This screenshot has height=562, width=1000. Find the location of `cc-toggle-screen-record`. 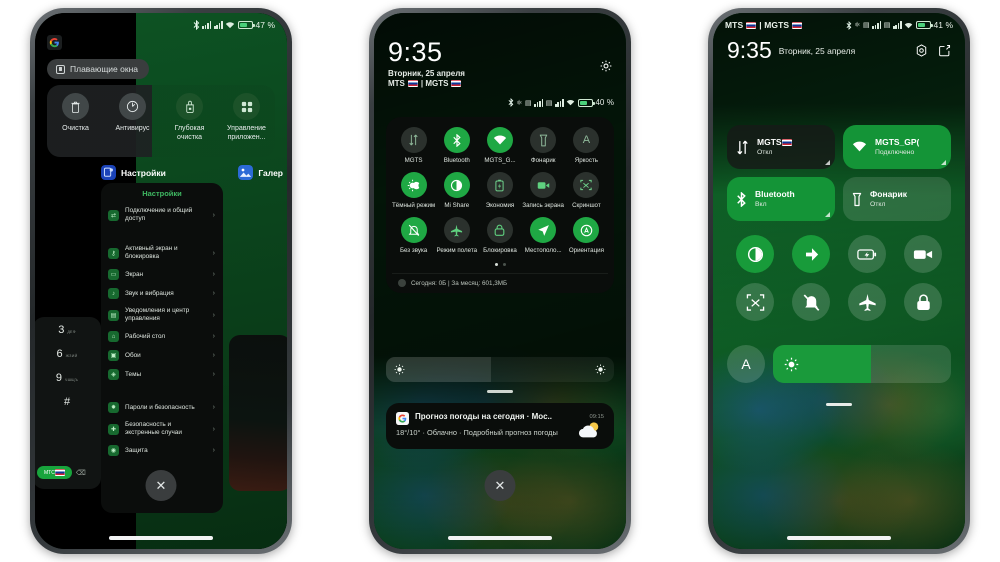

cc-toggle-screen-record is located at coordinates (923, 254).